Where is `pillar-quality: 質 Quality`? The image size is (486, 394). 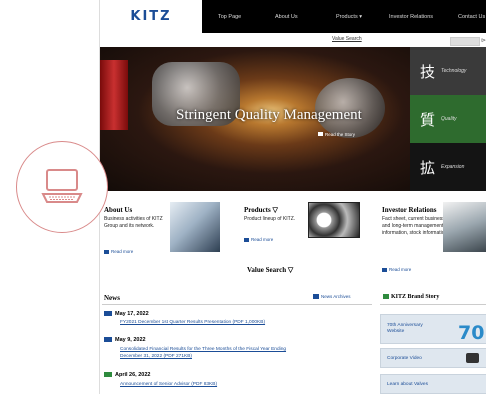 pillar-quality: 質 Quality is located at coordinates (448, 119).